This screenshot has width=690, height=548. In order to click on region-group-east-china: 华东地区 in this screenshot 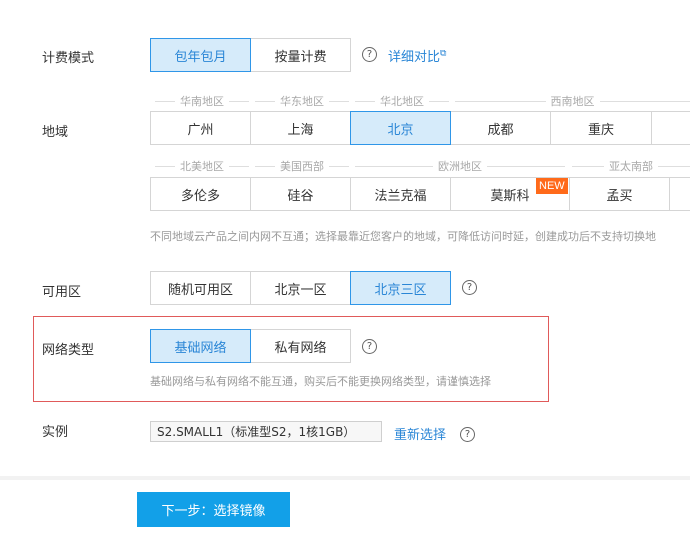, I will do `click(302, 101)`.